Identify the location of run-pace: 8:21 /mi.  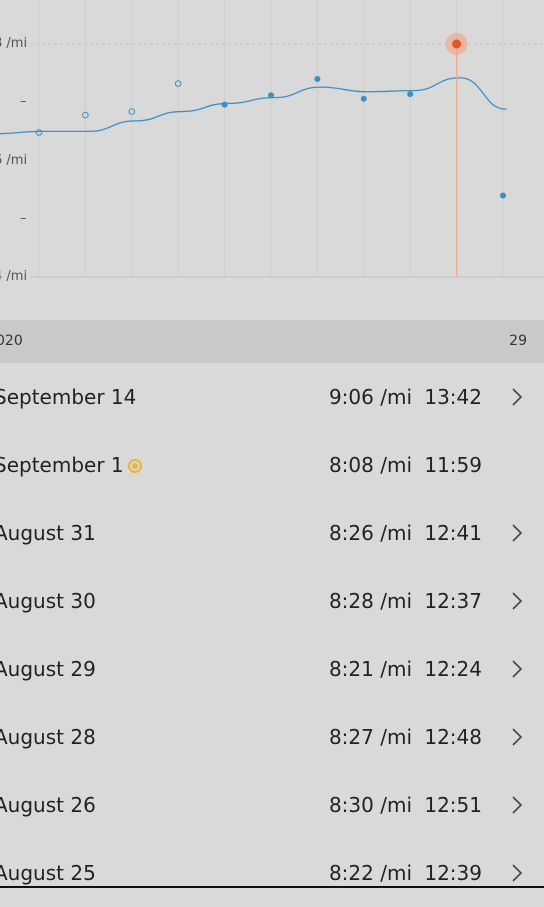
(370, 669).